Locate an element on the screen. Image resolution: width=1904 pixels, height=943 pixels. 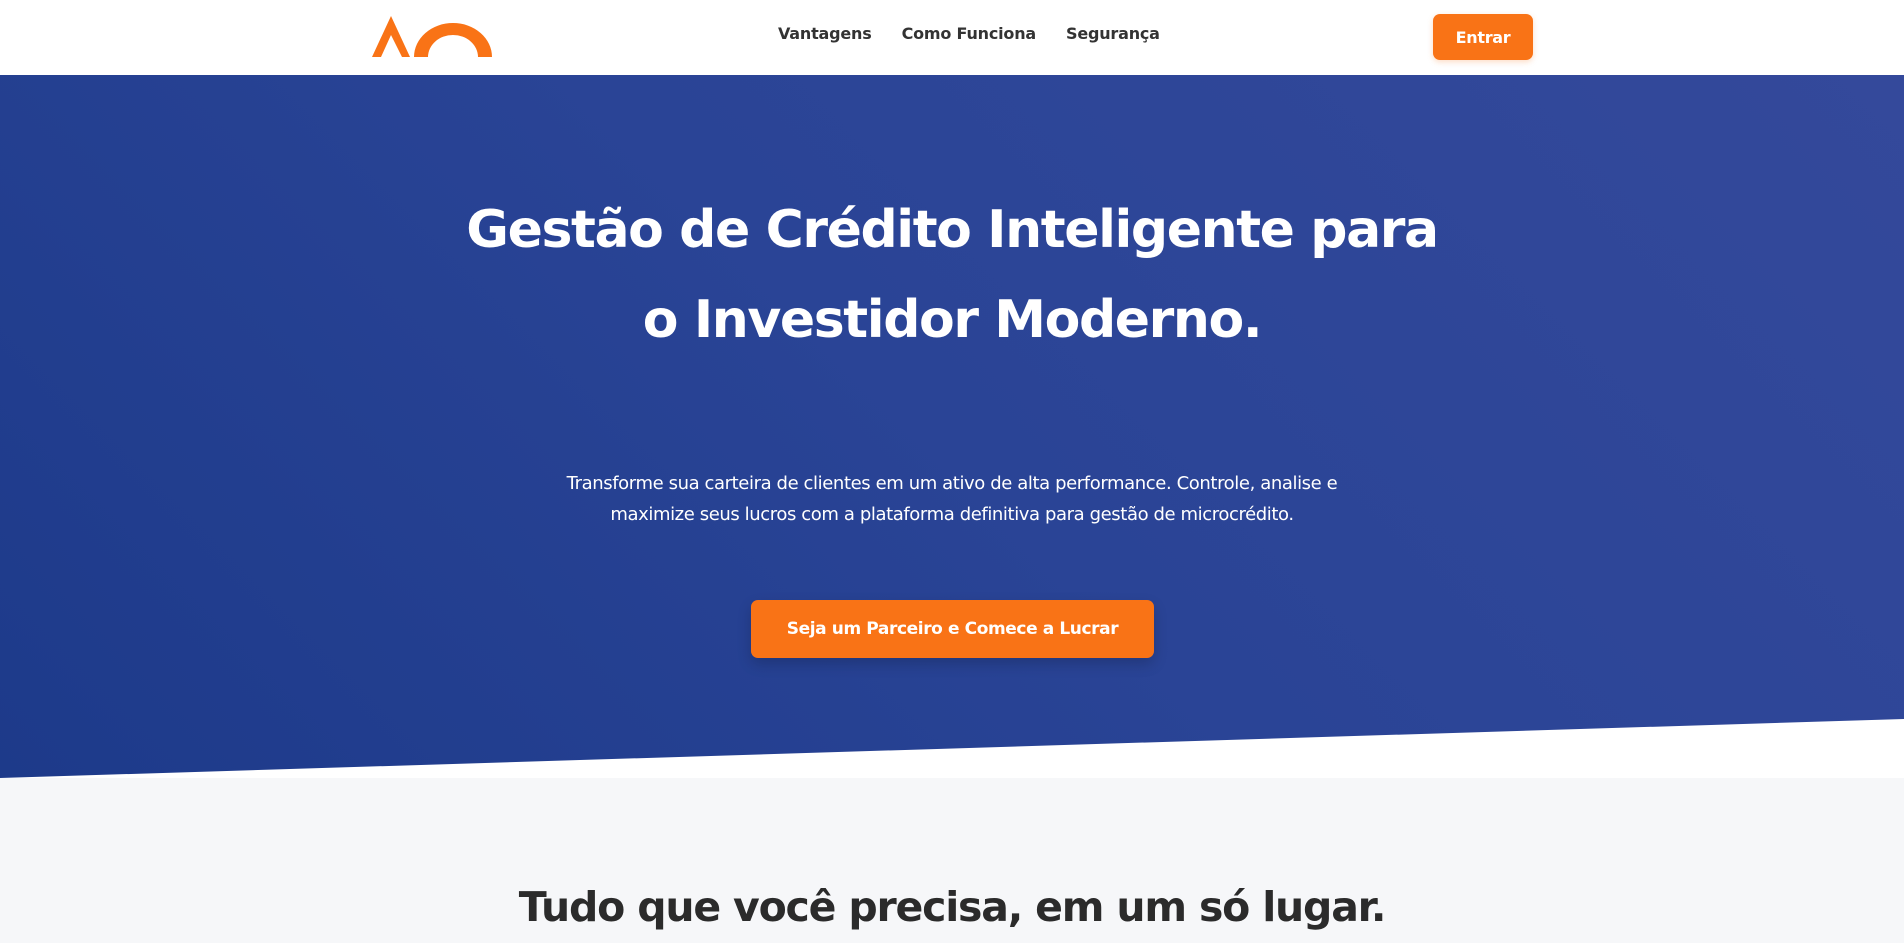
brand-logo is located at coordinates (432, 36).